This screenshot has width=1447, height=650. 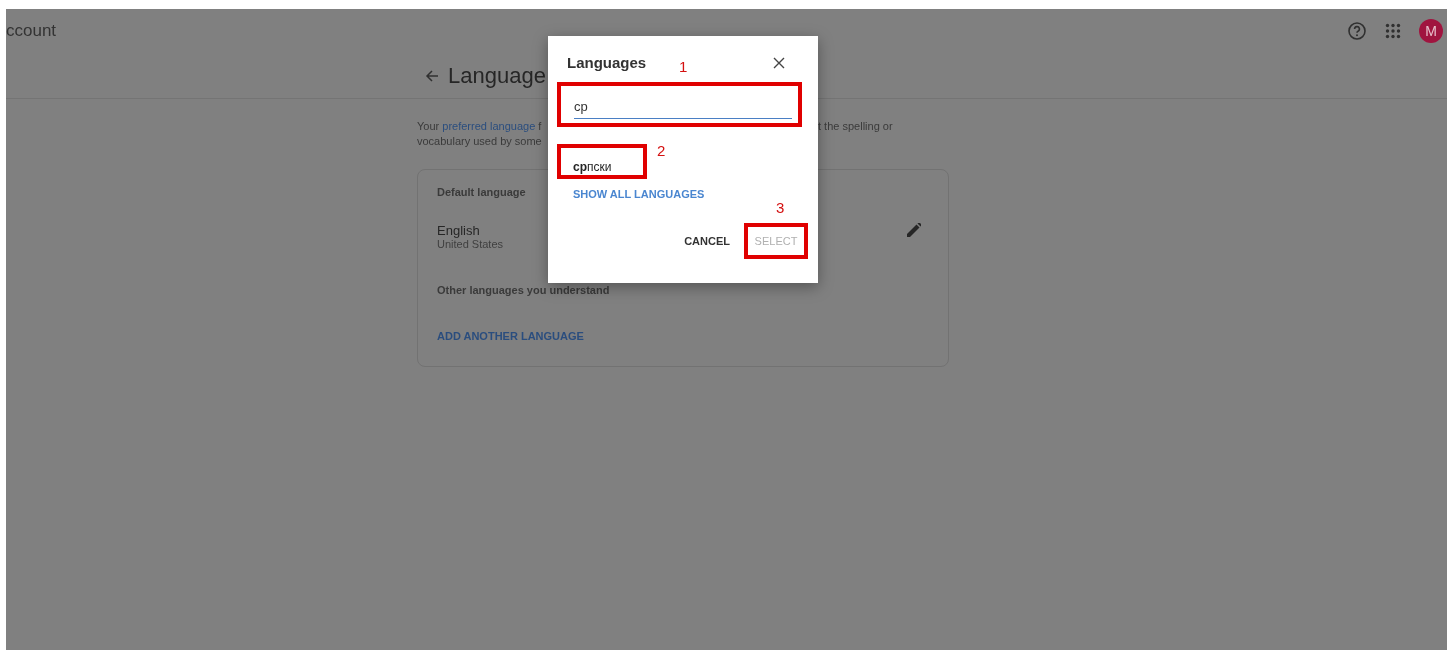 I want to click on show-all-languages-link: SHOW ALL LANGUAGES, so click(x=691, y=194).